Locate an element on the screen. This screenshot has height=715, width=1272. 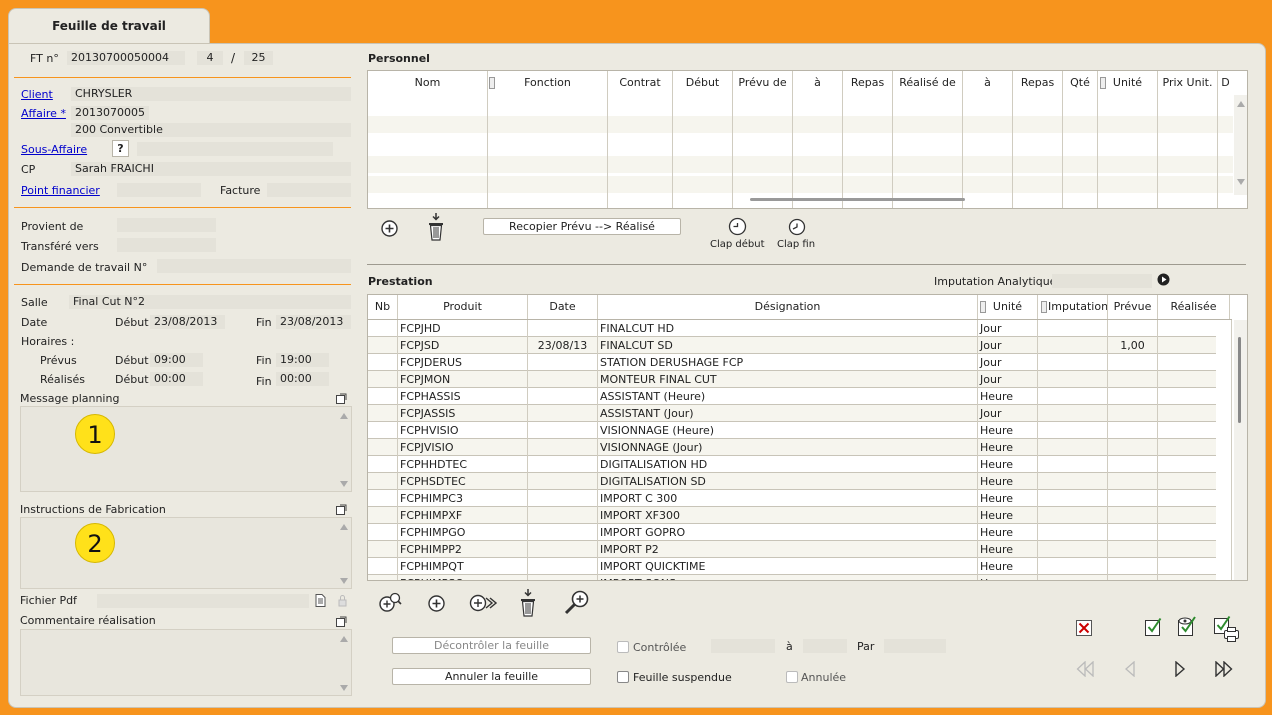
commentaire-textarea is located at coordinates (186, 662).